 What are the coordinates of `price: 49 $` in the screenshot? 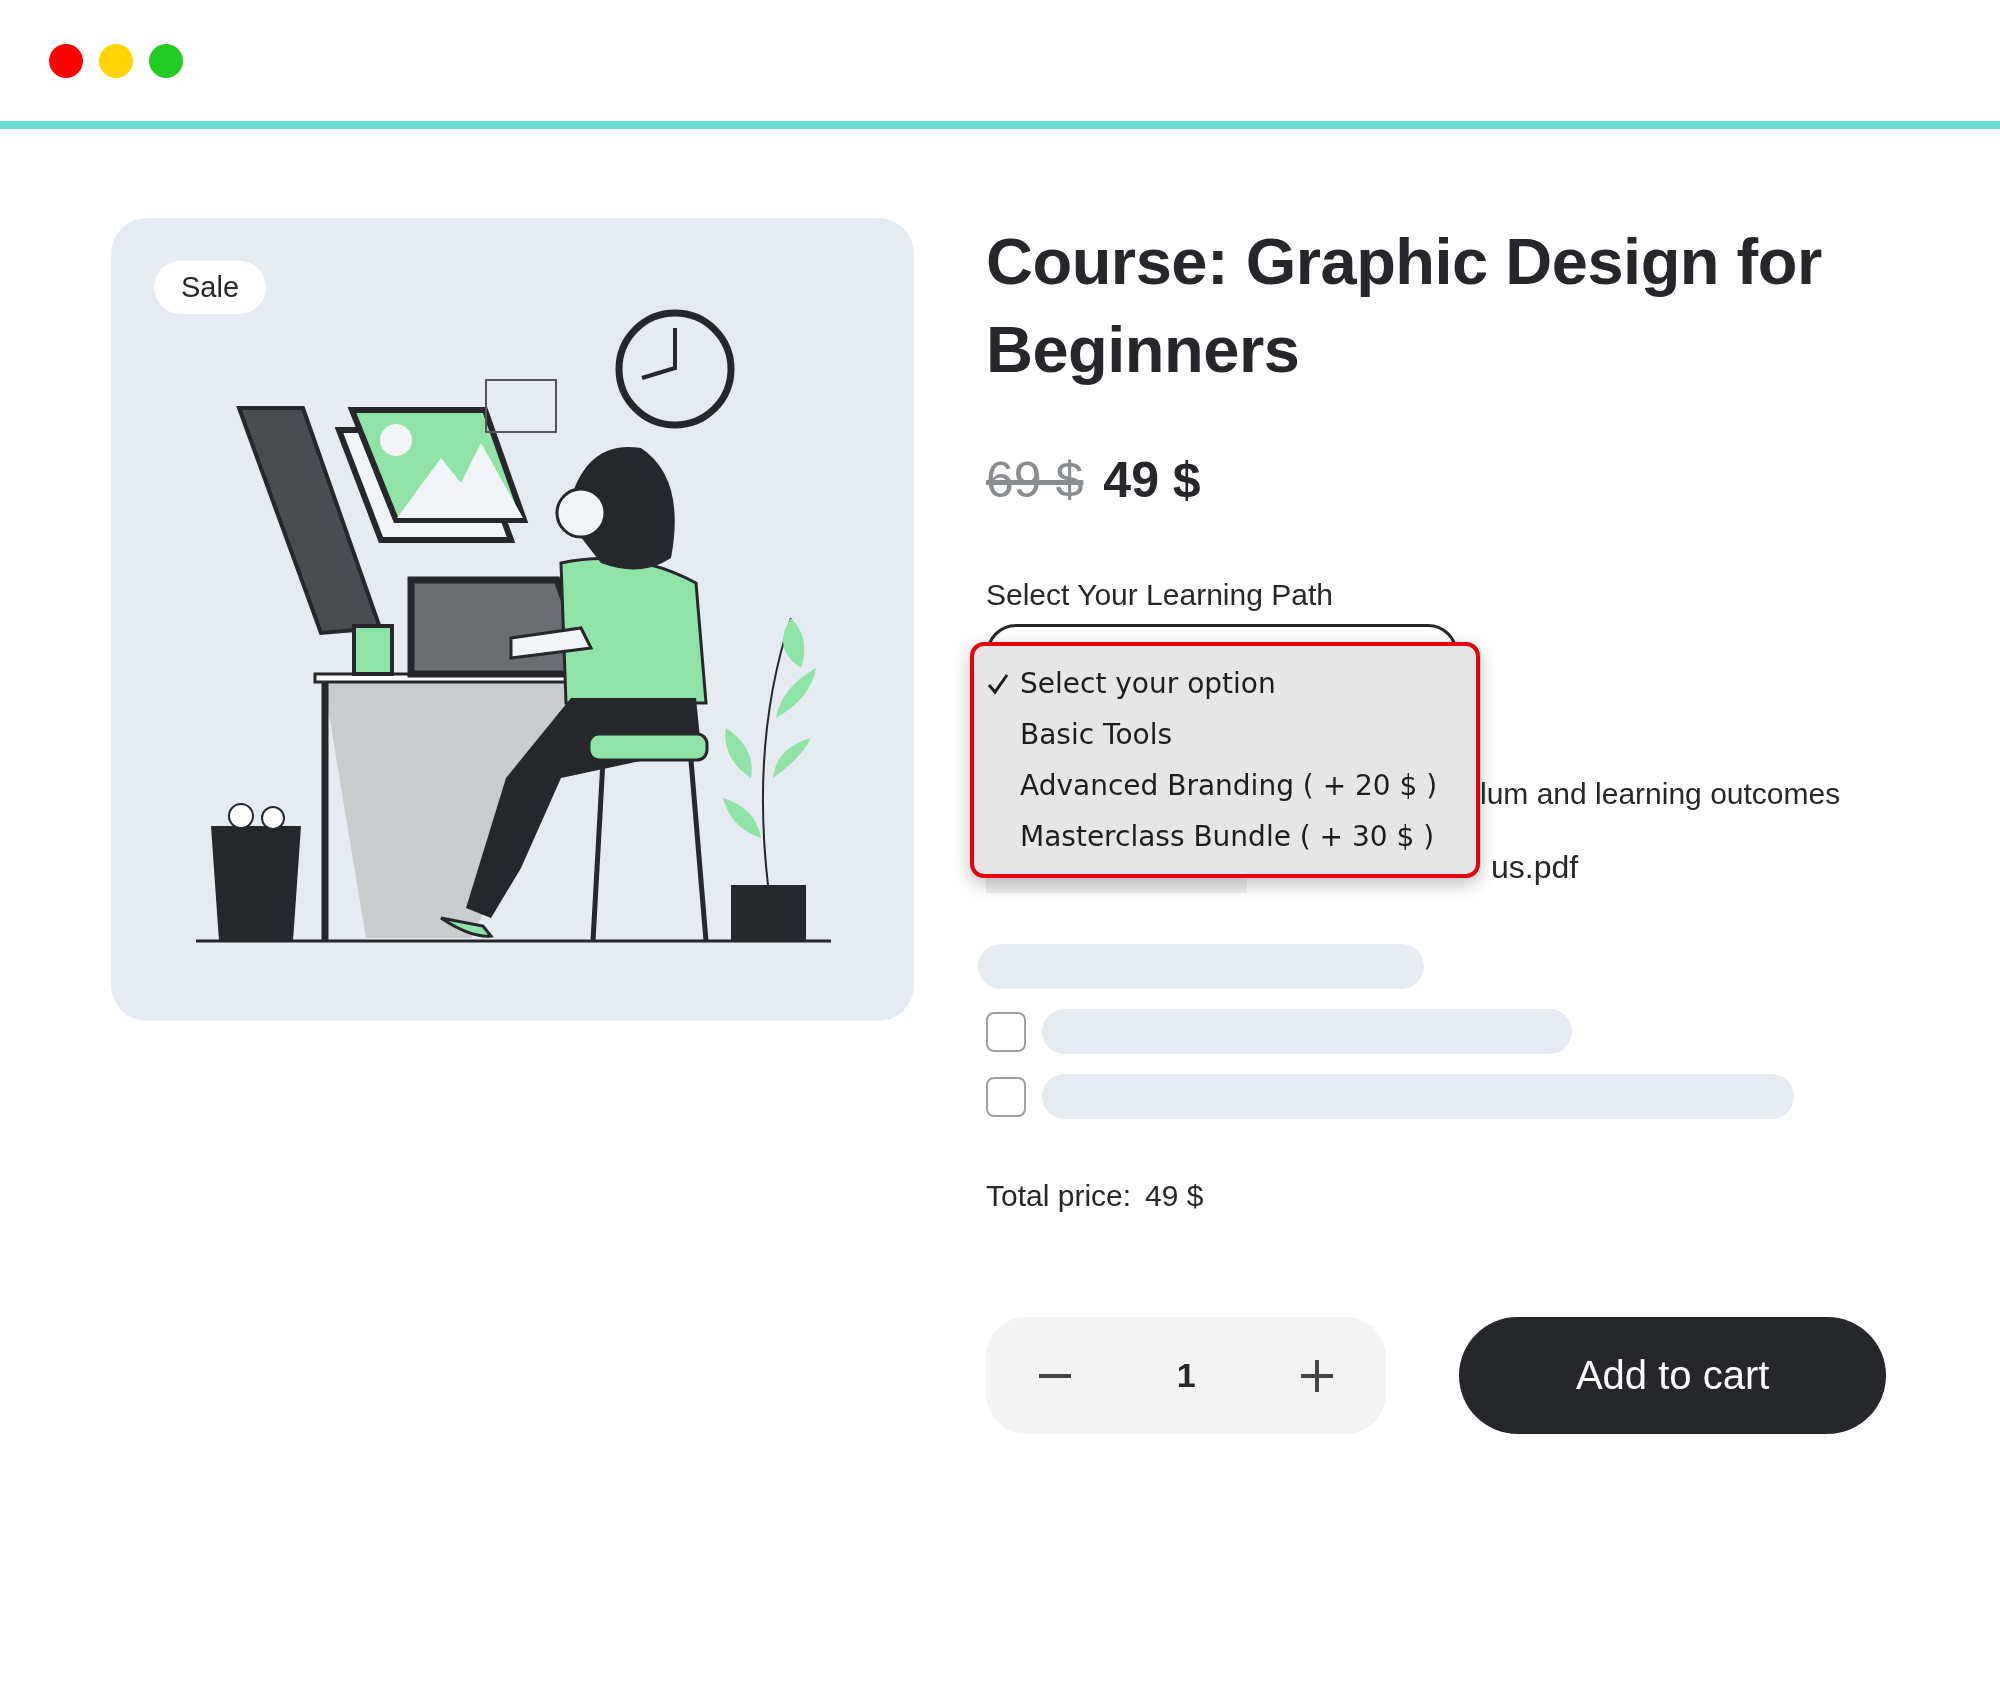 It's located at (1152, 480).